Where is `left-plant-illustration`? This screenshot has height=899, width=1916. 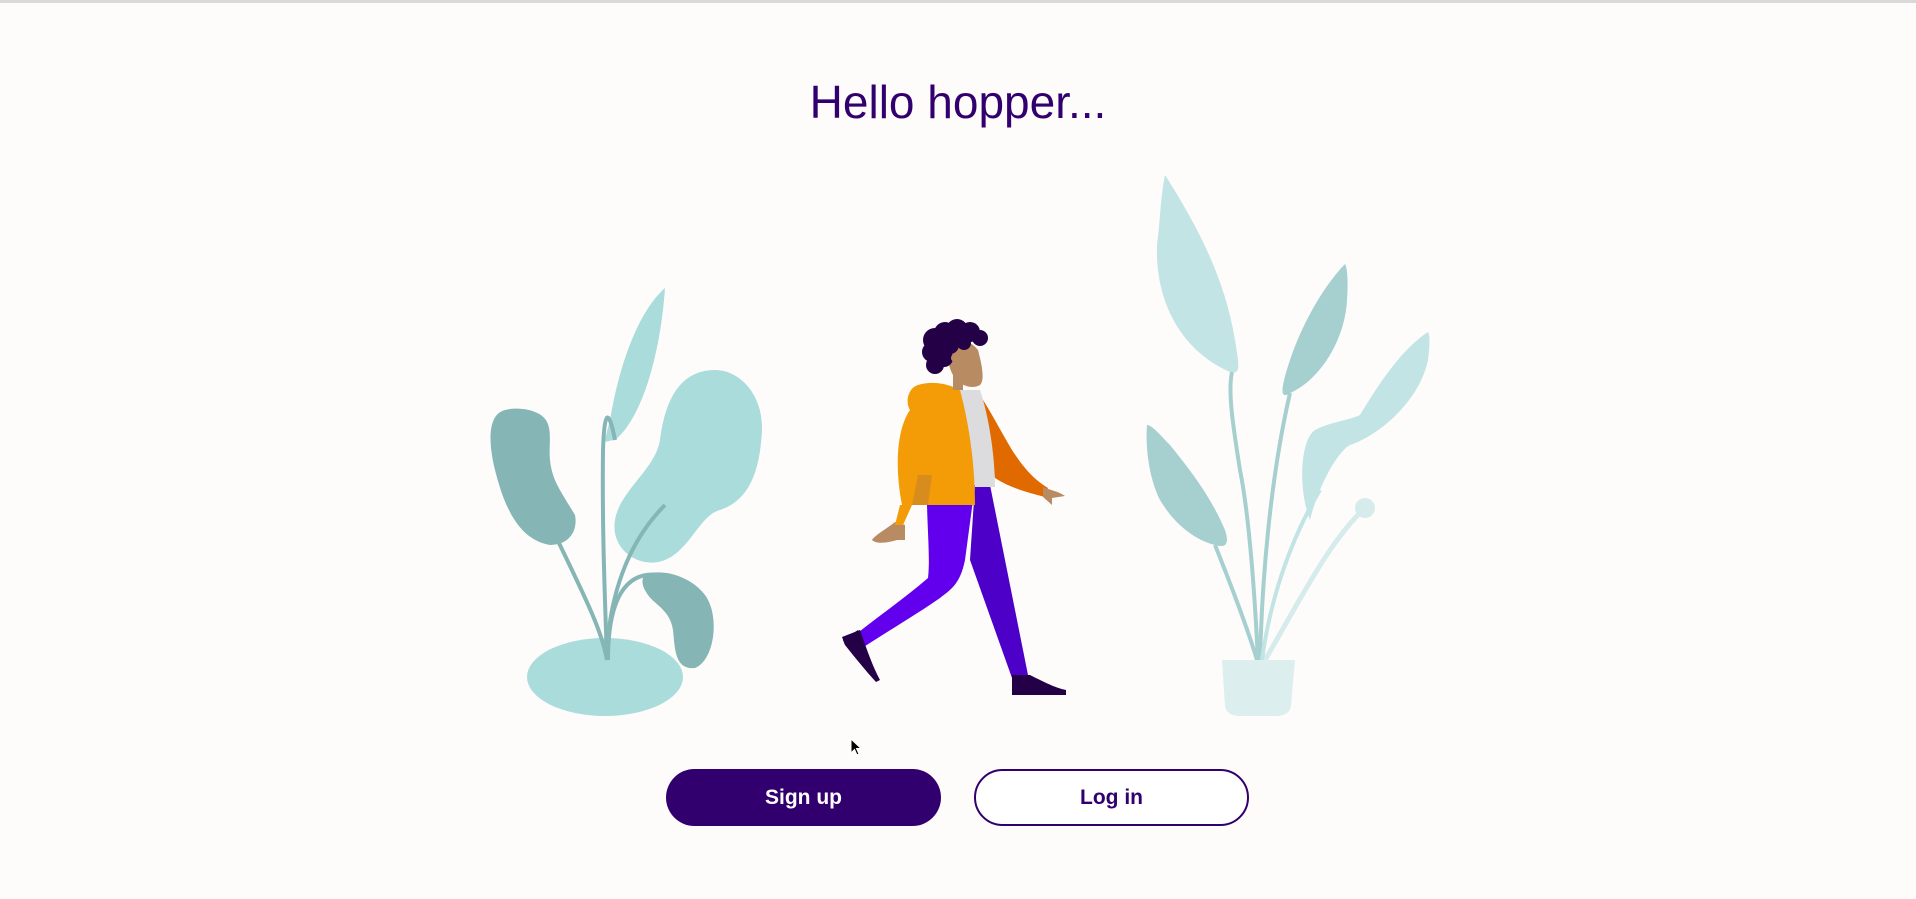
left-plant-illustration is located at coordinates (626, 502).